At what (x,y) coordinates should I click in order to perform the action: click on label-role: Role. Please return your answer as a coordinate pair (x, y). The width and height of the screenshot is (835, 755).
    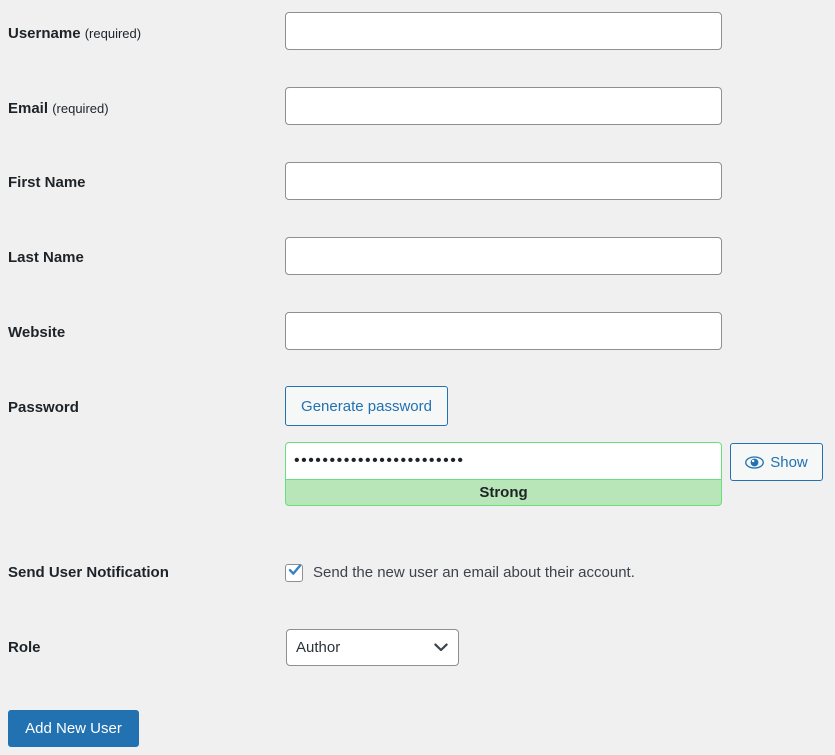
    Looking at the image, I should click on (24, 648).